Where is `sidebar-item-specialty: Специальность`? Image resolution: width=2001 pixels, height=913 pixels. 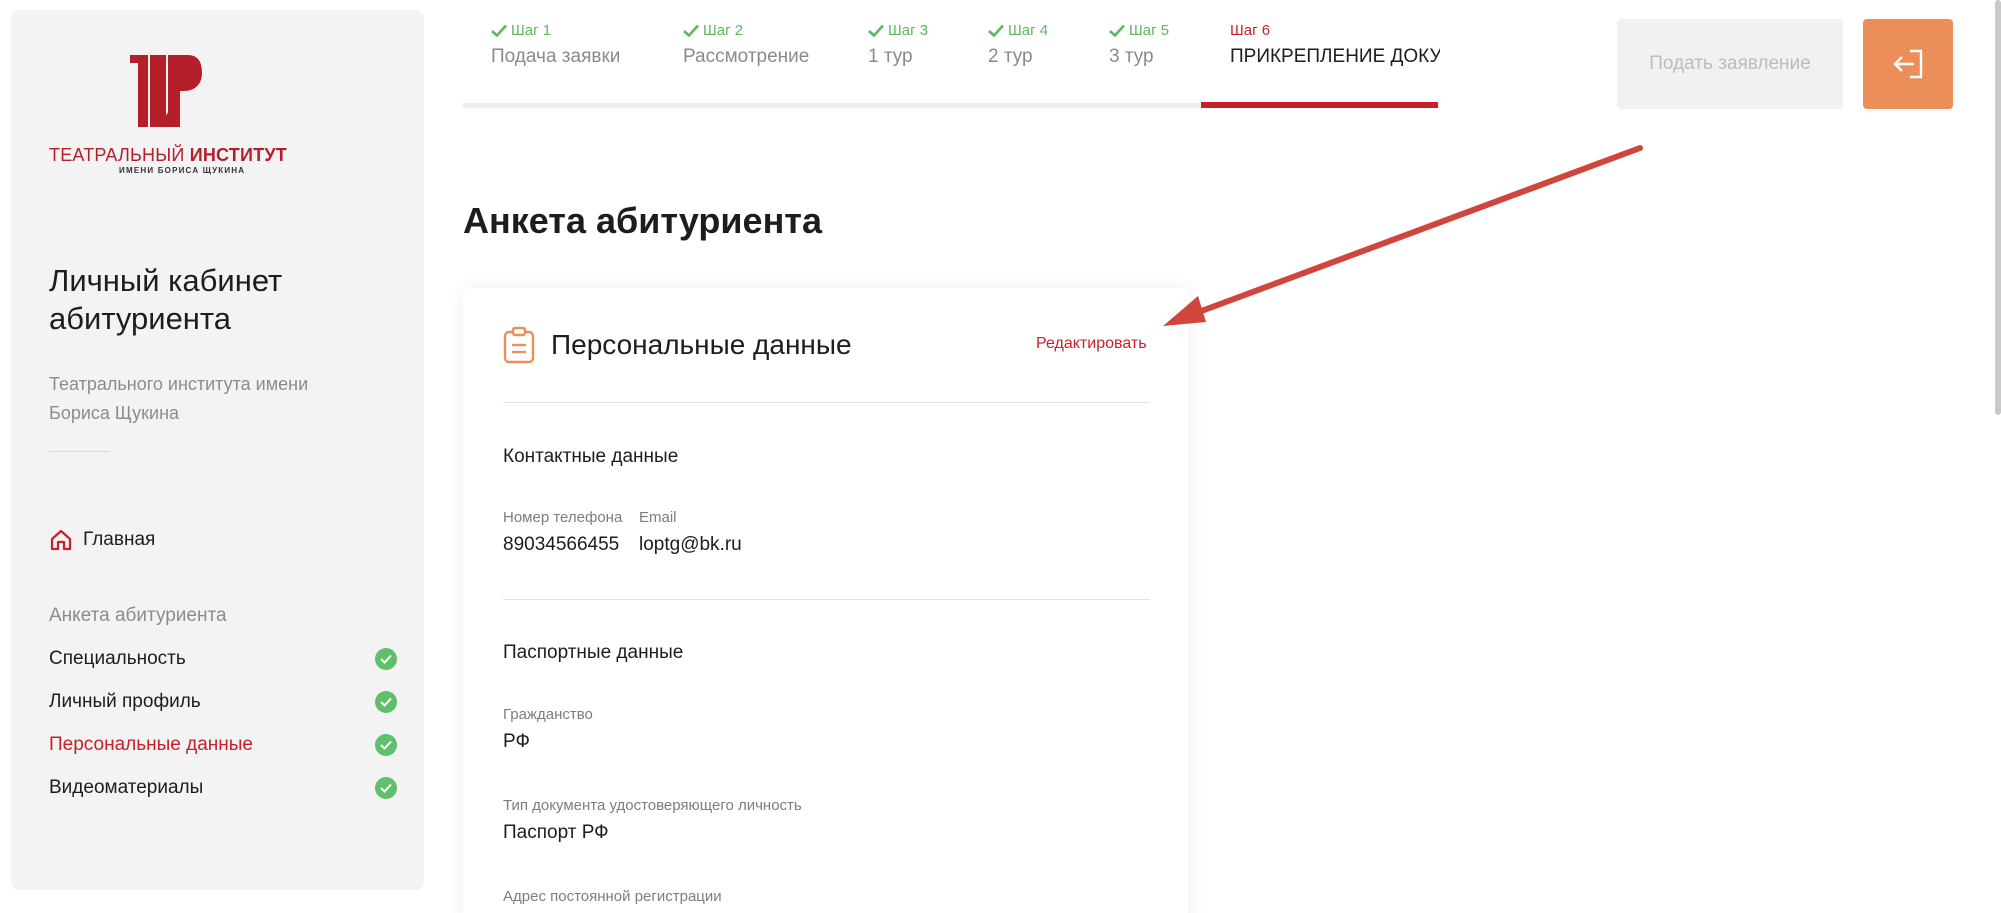 sidebar-item-specialty: Специальность is located at coordinates (223, 659).